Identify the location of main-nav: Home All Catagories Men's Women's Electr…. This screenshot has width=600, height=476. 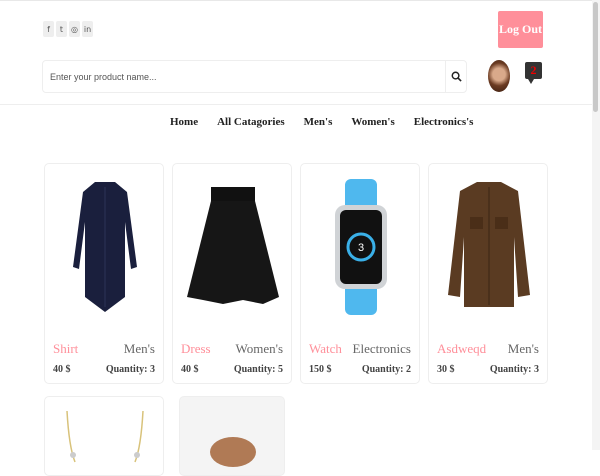
(321, 122).